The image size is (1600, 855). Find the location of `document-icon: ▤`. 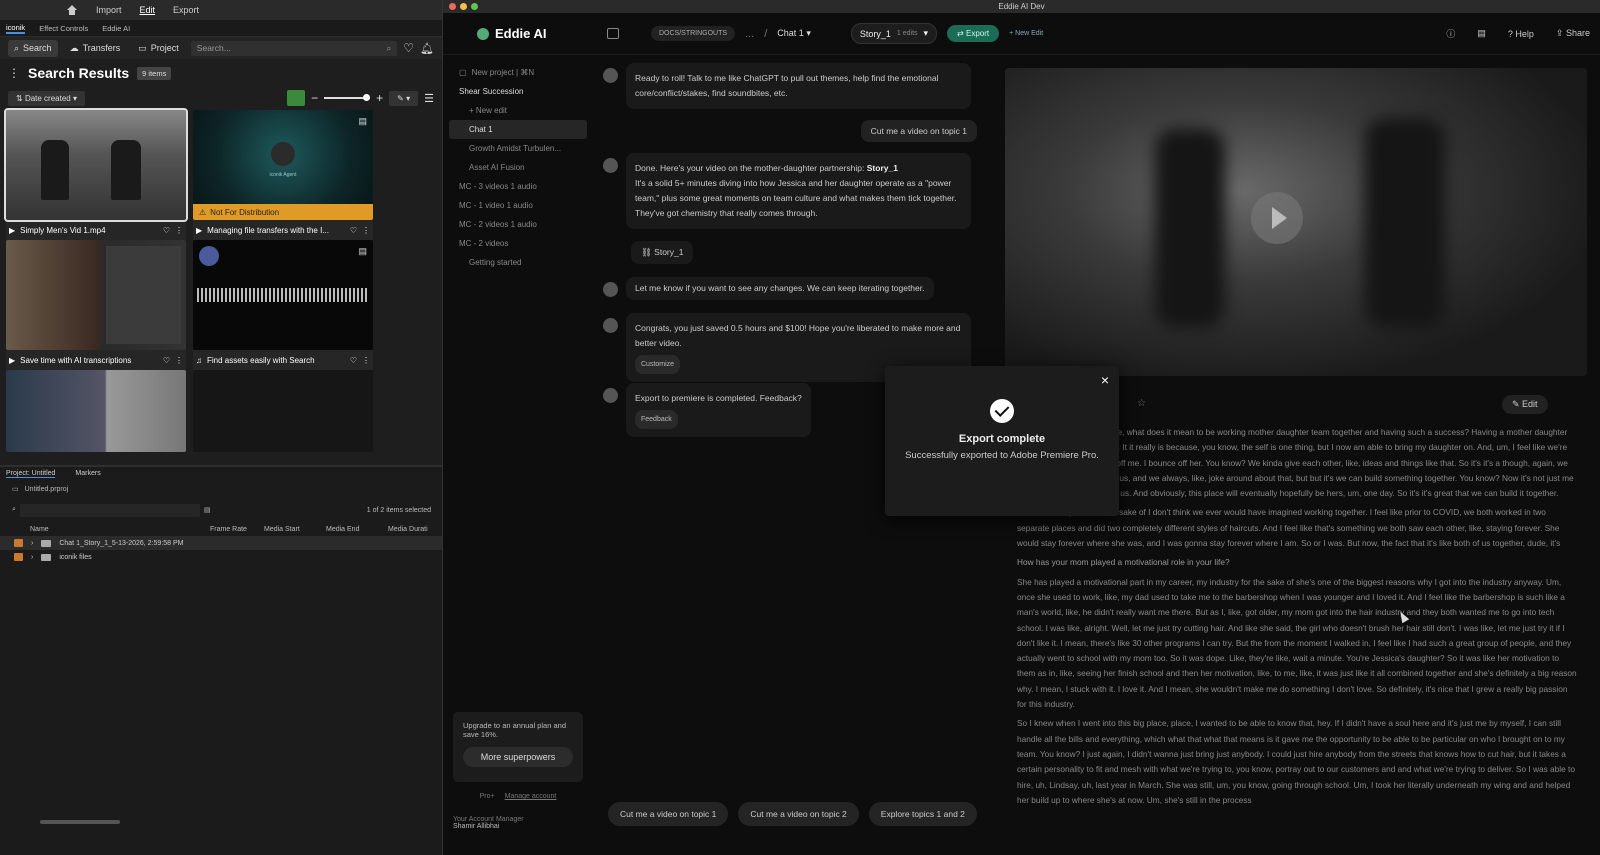

document-icon: ▤ is located at coordinates (1481, 33).